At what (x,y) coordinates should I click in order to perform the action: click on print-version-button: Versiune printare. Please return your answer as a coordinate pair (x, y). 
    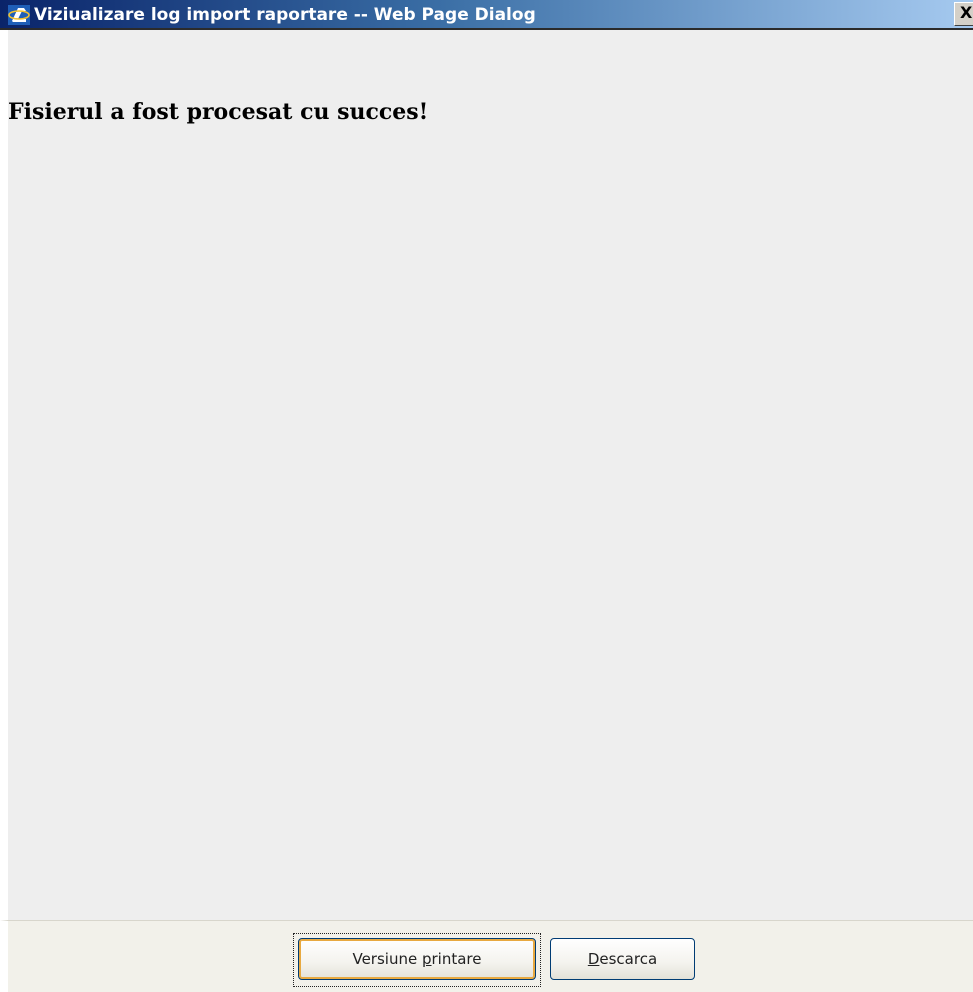
    Looking at the image, I should click on (417, 959).